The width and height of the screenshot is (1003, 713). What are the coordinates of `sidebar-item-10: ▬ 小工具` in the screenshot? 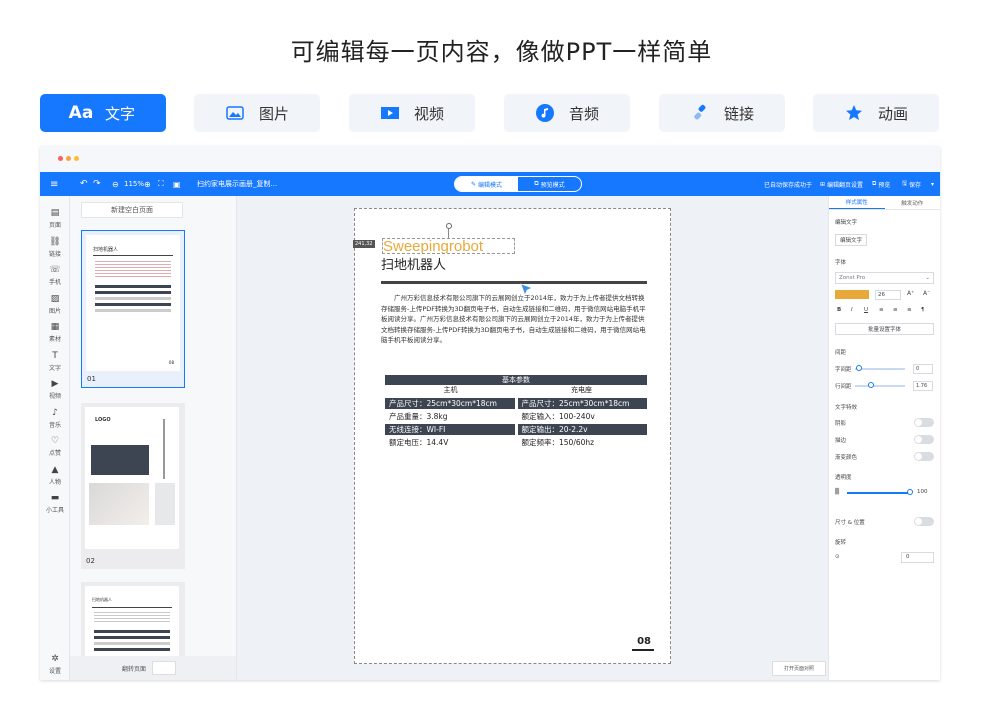 It's located at (55, 503).